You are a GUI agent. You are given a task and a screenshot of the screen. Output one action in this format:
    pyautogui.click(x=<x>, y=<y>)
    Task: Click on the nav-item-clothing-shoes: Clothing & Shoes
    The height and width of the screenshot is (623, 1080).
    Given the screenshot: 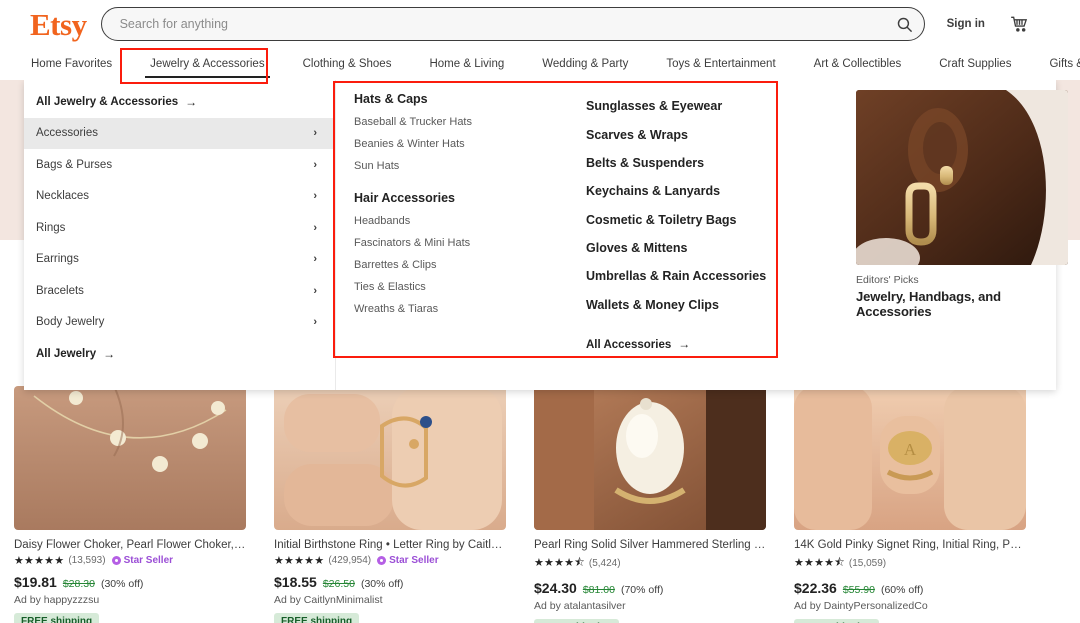 What is the action you would take?
    pyautogui.click(x=347, y=64)
    